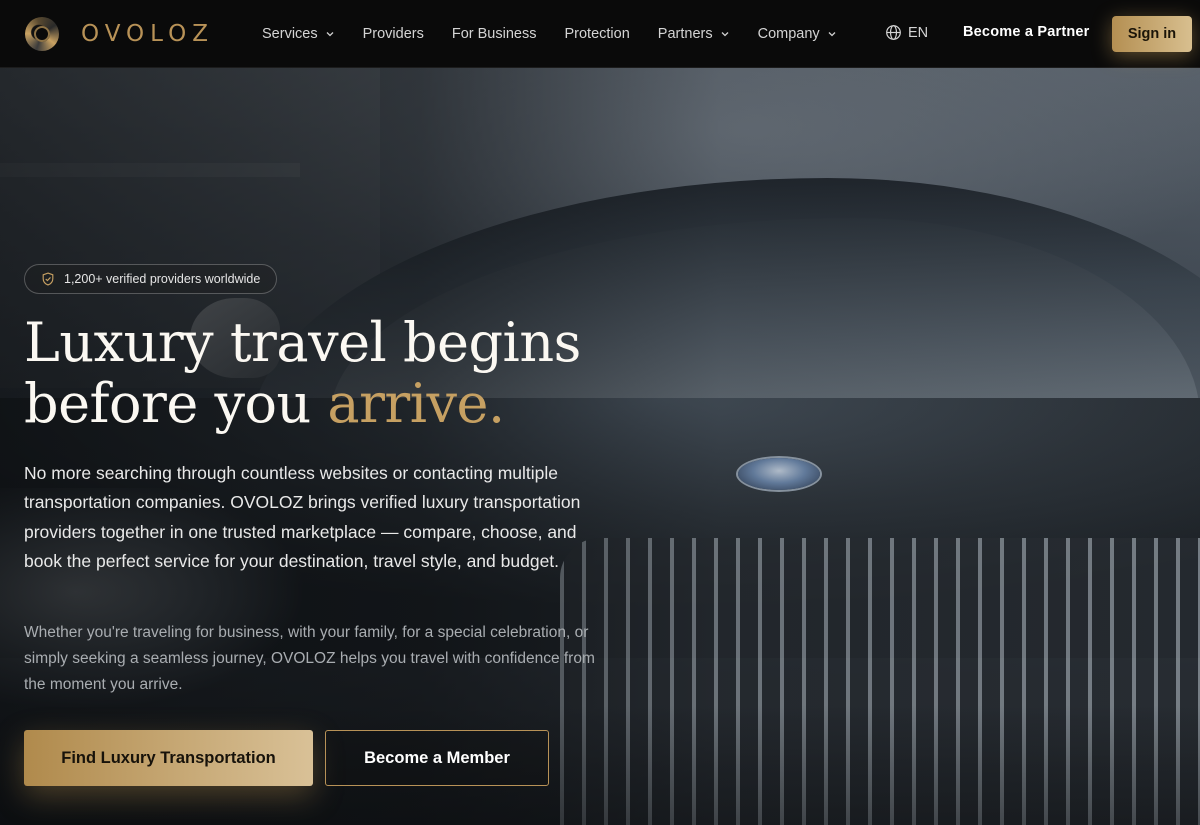 Image resolution: width=1200 pixels, height=825 pixels. I want to click on language-label: EN, so click(918, 32).